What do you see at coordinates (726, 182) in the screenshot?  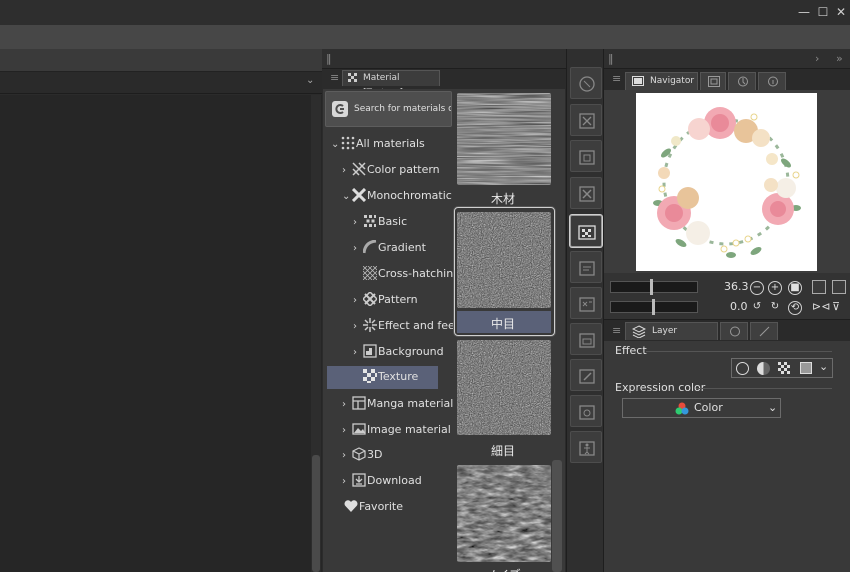 I see `navigator-preview-image` at bounding box center [726, 182].